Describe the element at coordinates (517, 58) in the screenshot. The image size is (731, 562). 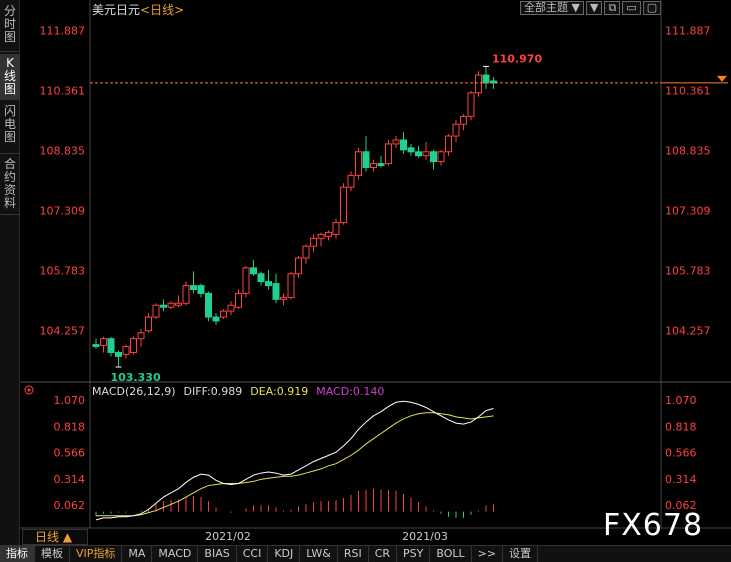
I see `high-price-label: 110.970` at that location.